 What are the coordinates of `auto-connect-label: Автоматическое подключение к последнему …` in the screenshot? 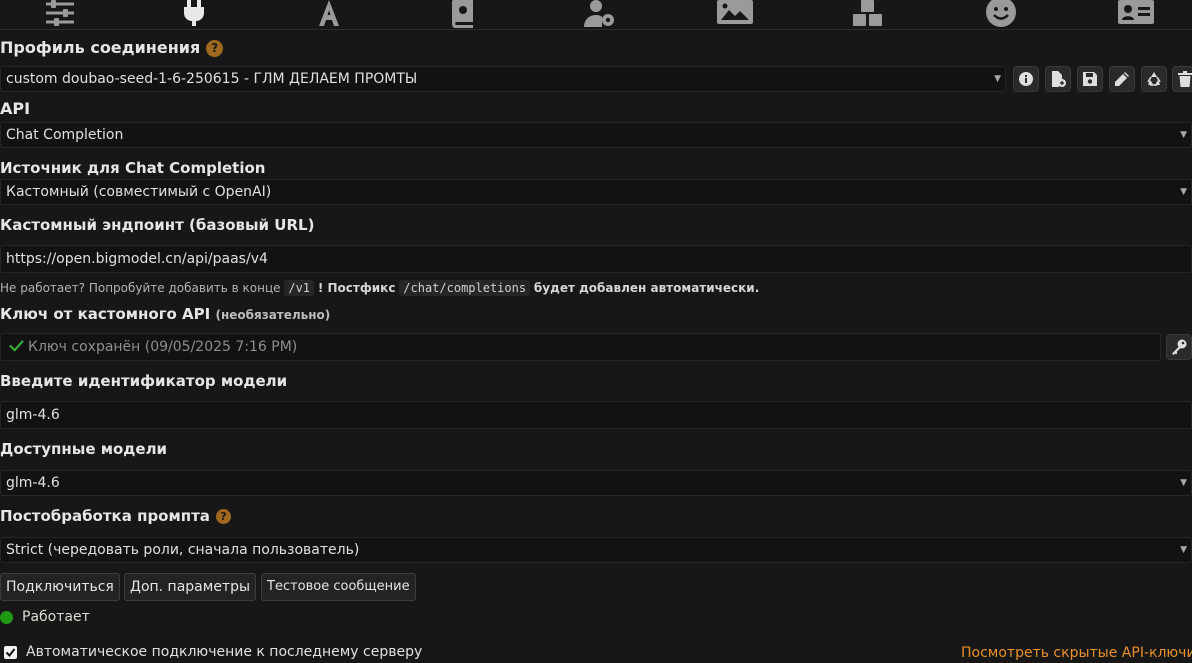 It's located at (224, 652).